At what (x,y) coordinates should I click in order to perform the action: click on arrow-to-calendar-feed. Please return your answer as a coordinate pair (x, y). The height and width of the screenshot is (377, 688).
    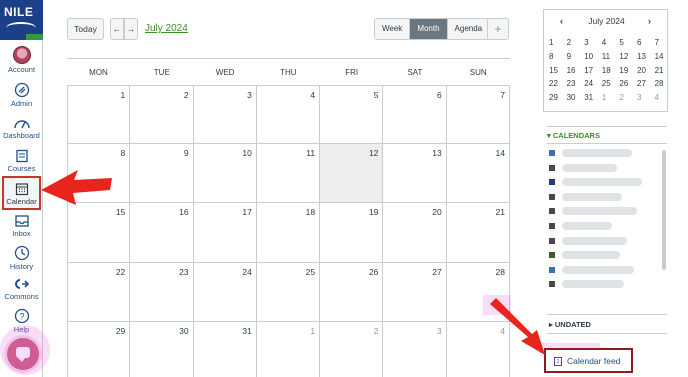
    Looking at the image, I should click on (517, 326).